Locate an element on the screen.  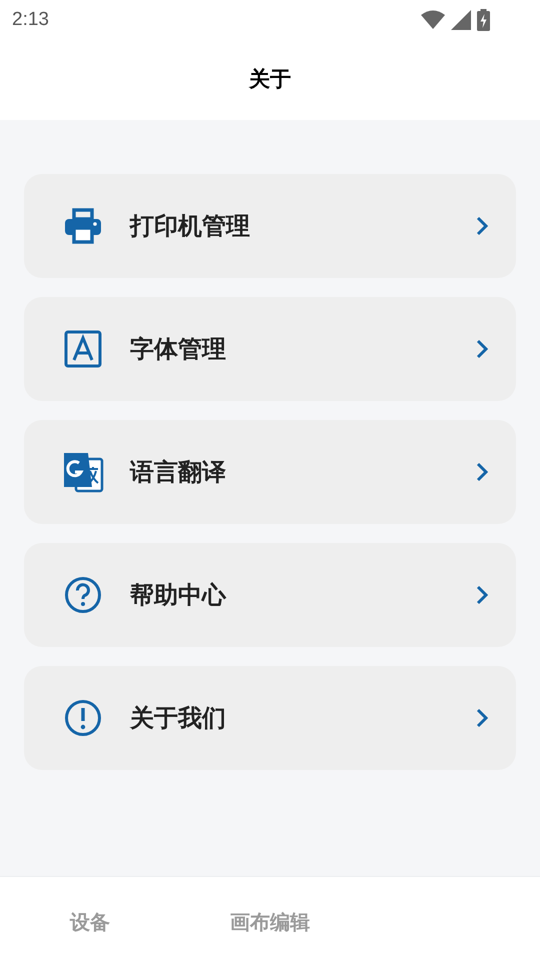
signal-icon is located at coordinates (461, 20).